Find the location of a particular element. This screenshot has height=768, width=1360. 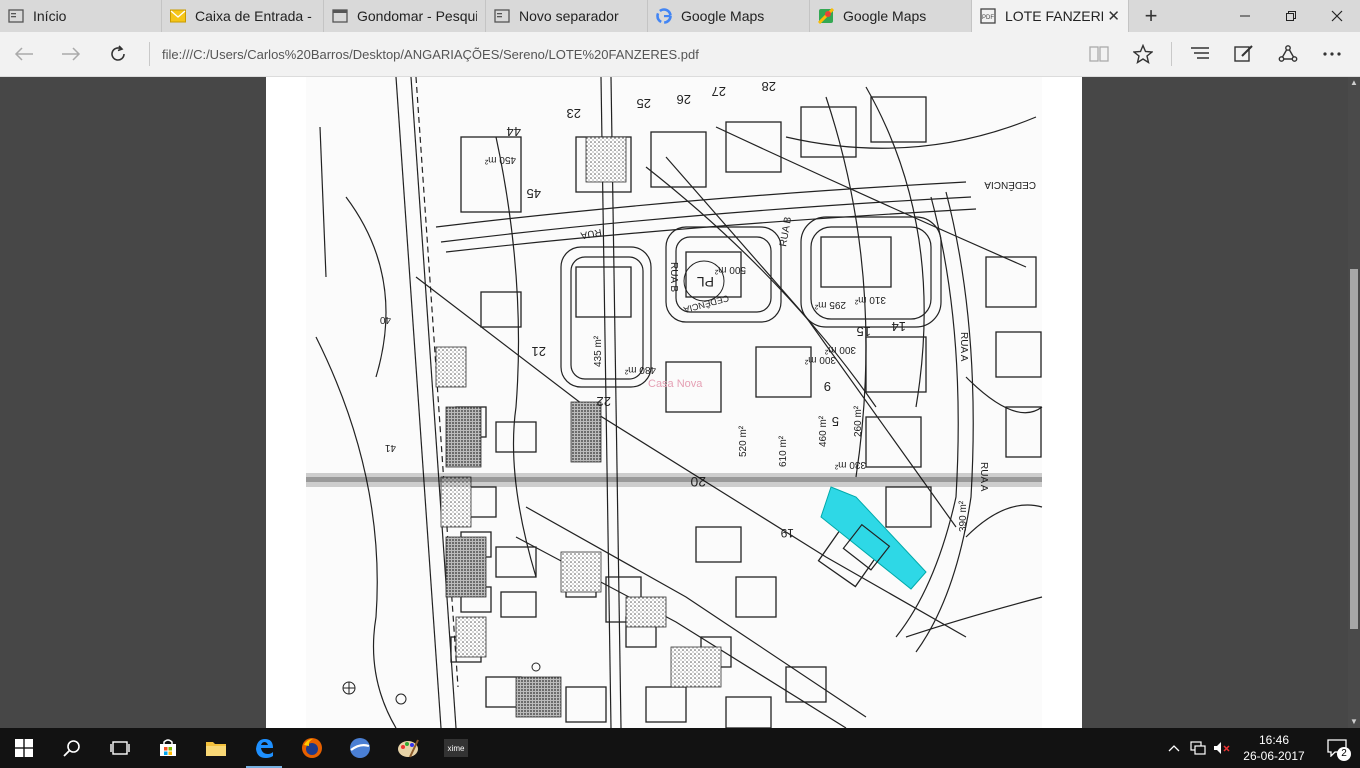

google-earth-icon is located at coordinates (360, 748).